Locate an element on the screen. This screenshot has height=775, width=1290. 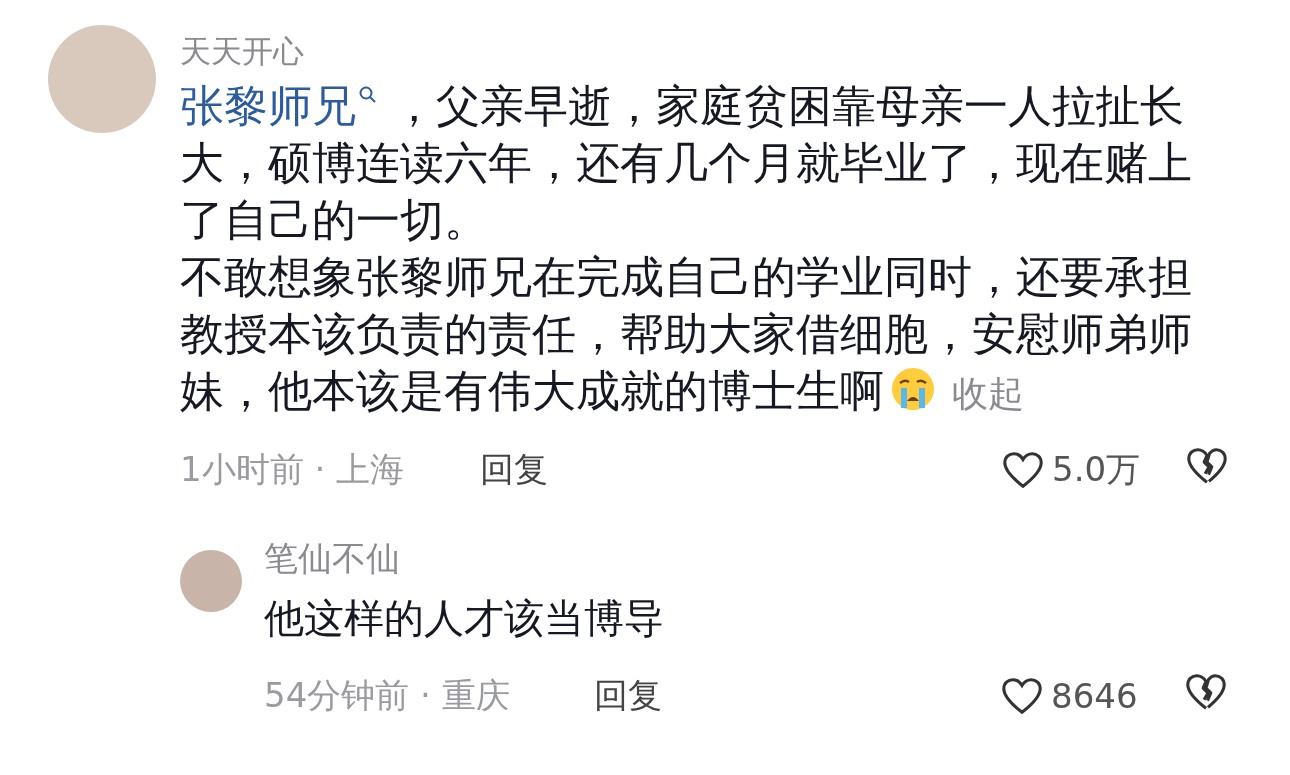
like-count: 5.0万 is located at coordinates (1096, 469).